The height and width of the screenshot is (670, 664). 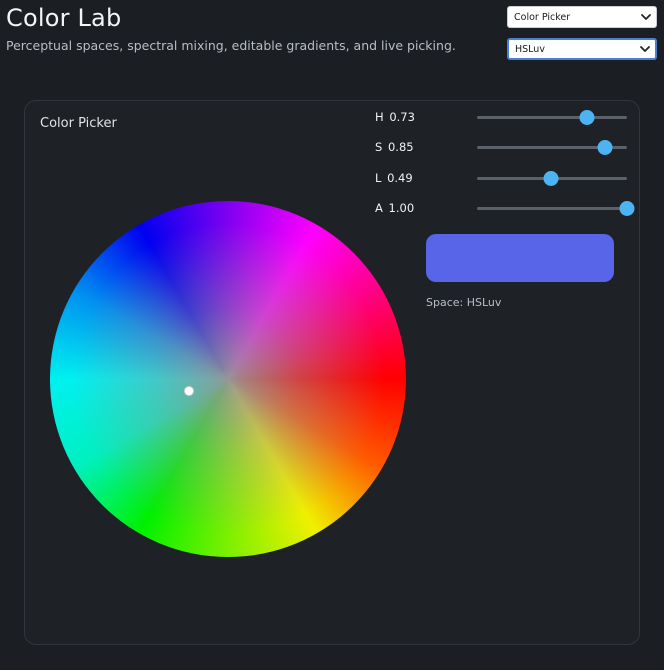 I want to click on slider-row-s: S 0.85, so click(x=507, y=147).